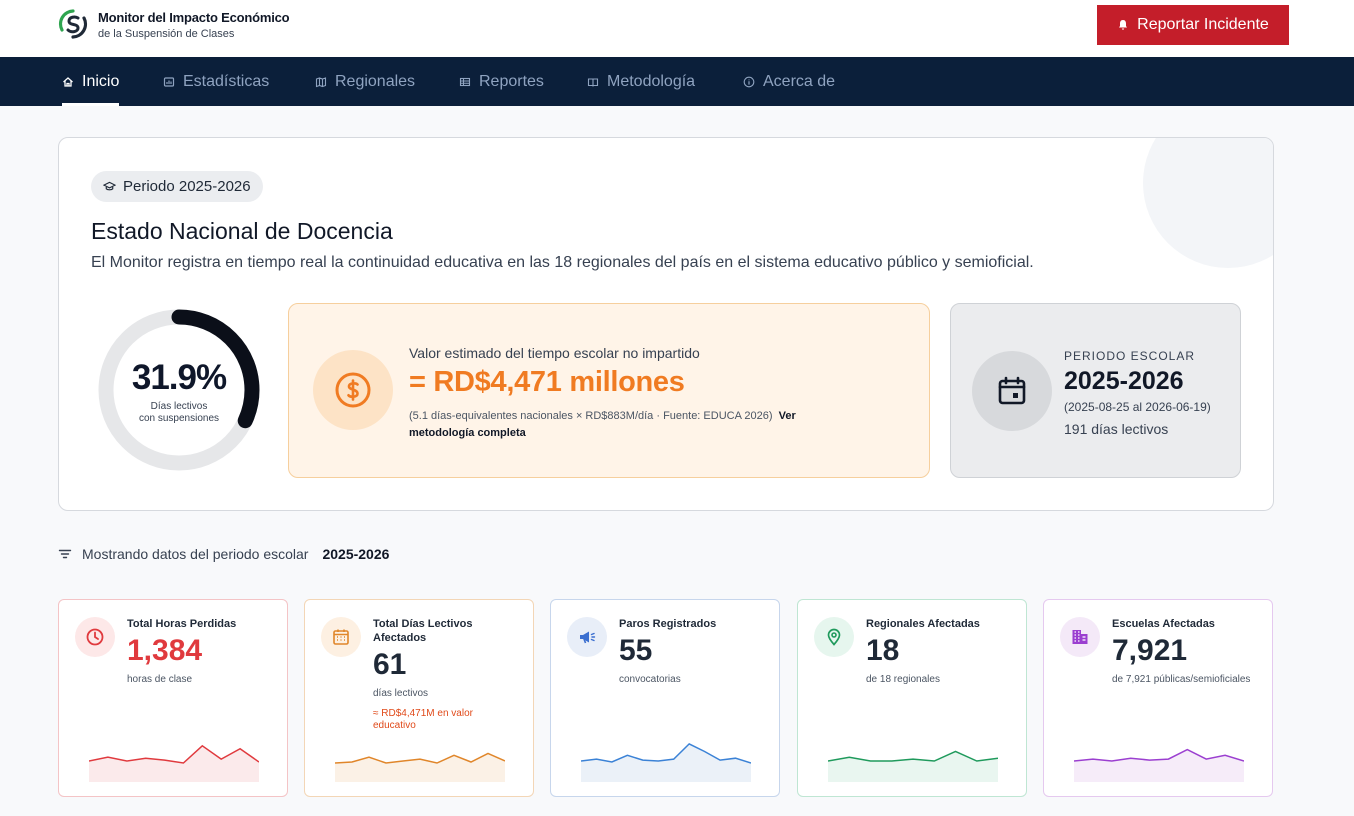 This screenshot has height=816, width=1354. I want to click on nav-tab-label: Acerca de, so click(799, 81).